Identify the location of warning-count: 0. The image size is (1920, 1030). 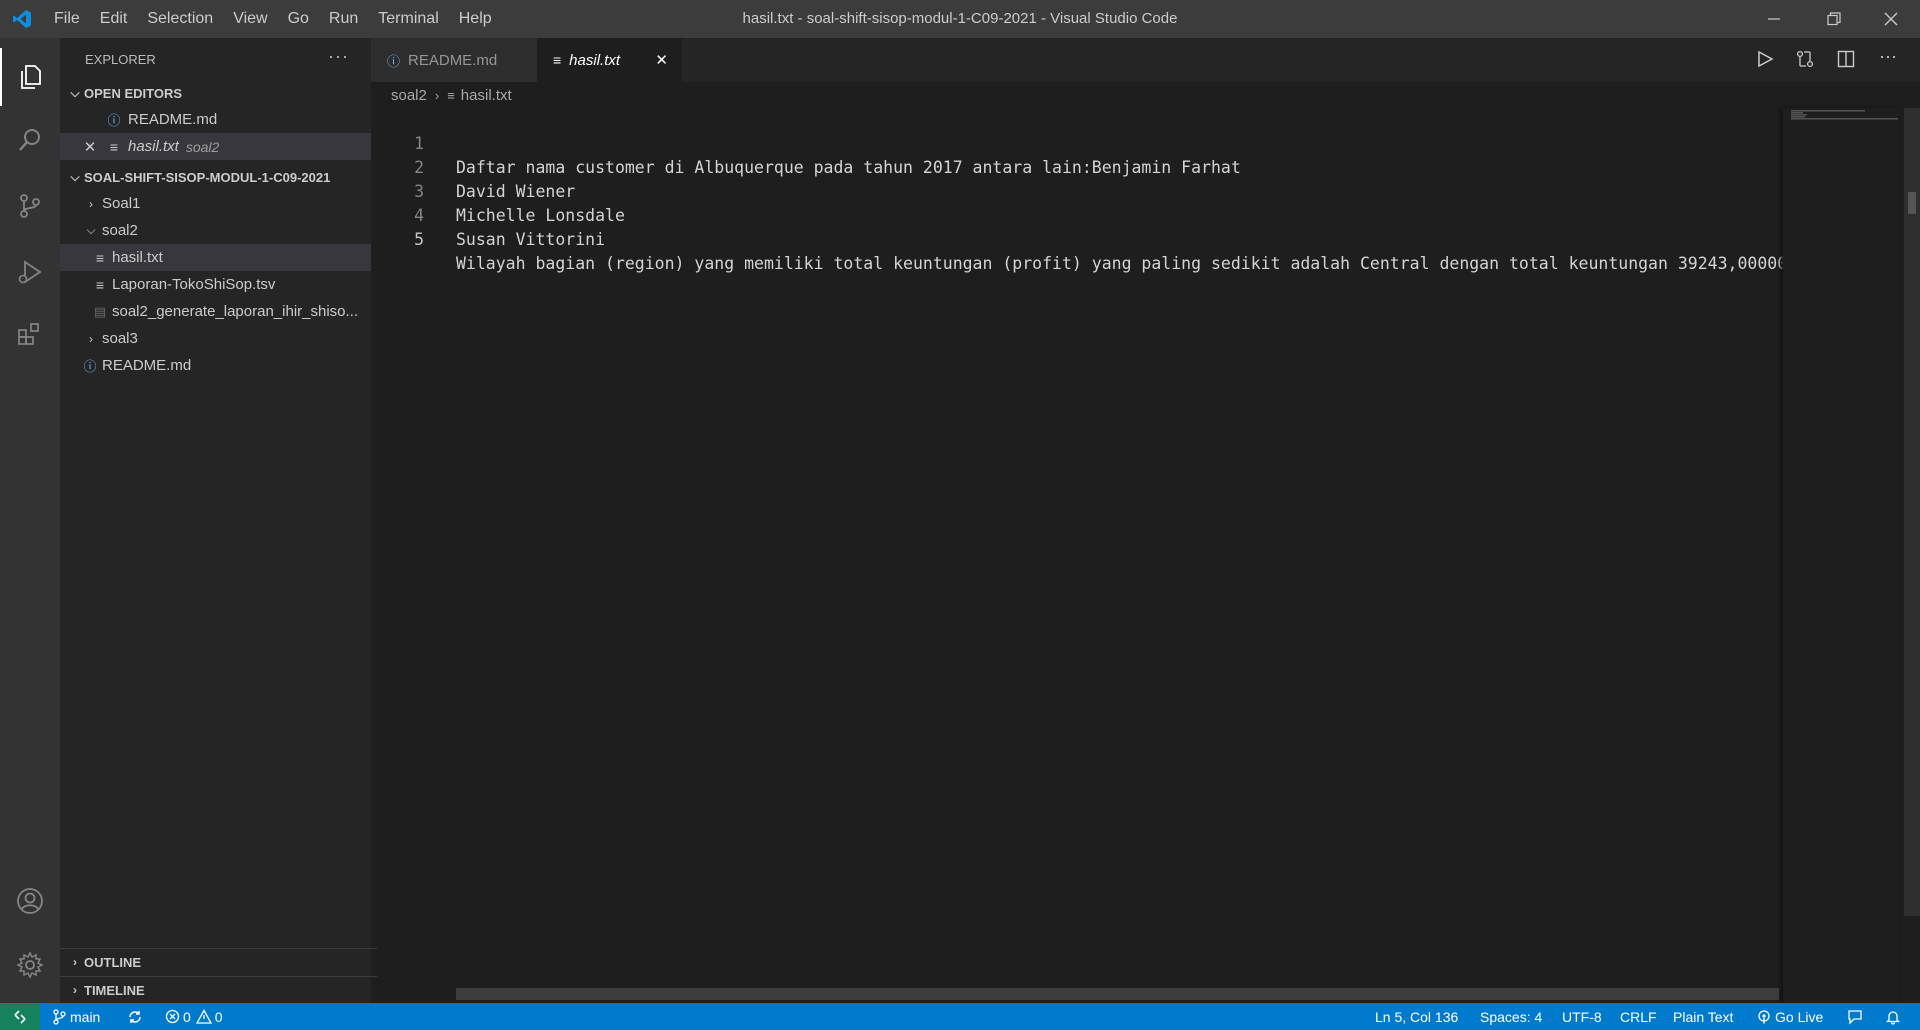
(218, 1016).